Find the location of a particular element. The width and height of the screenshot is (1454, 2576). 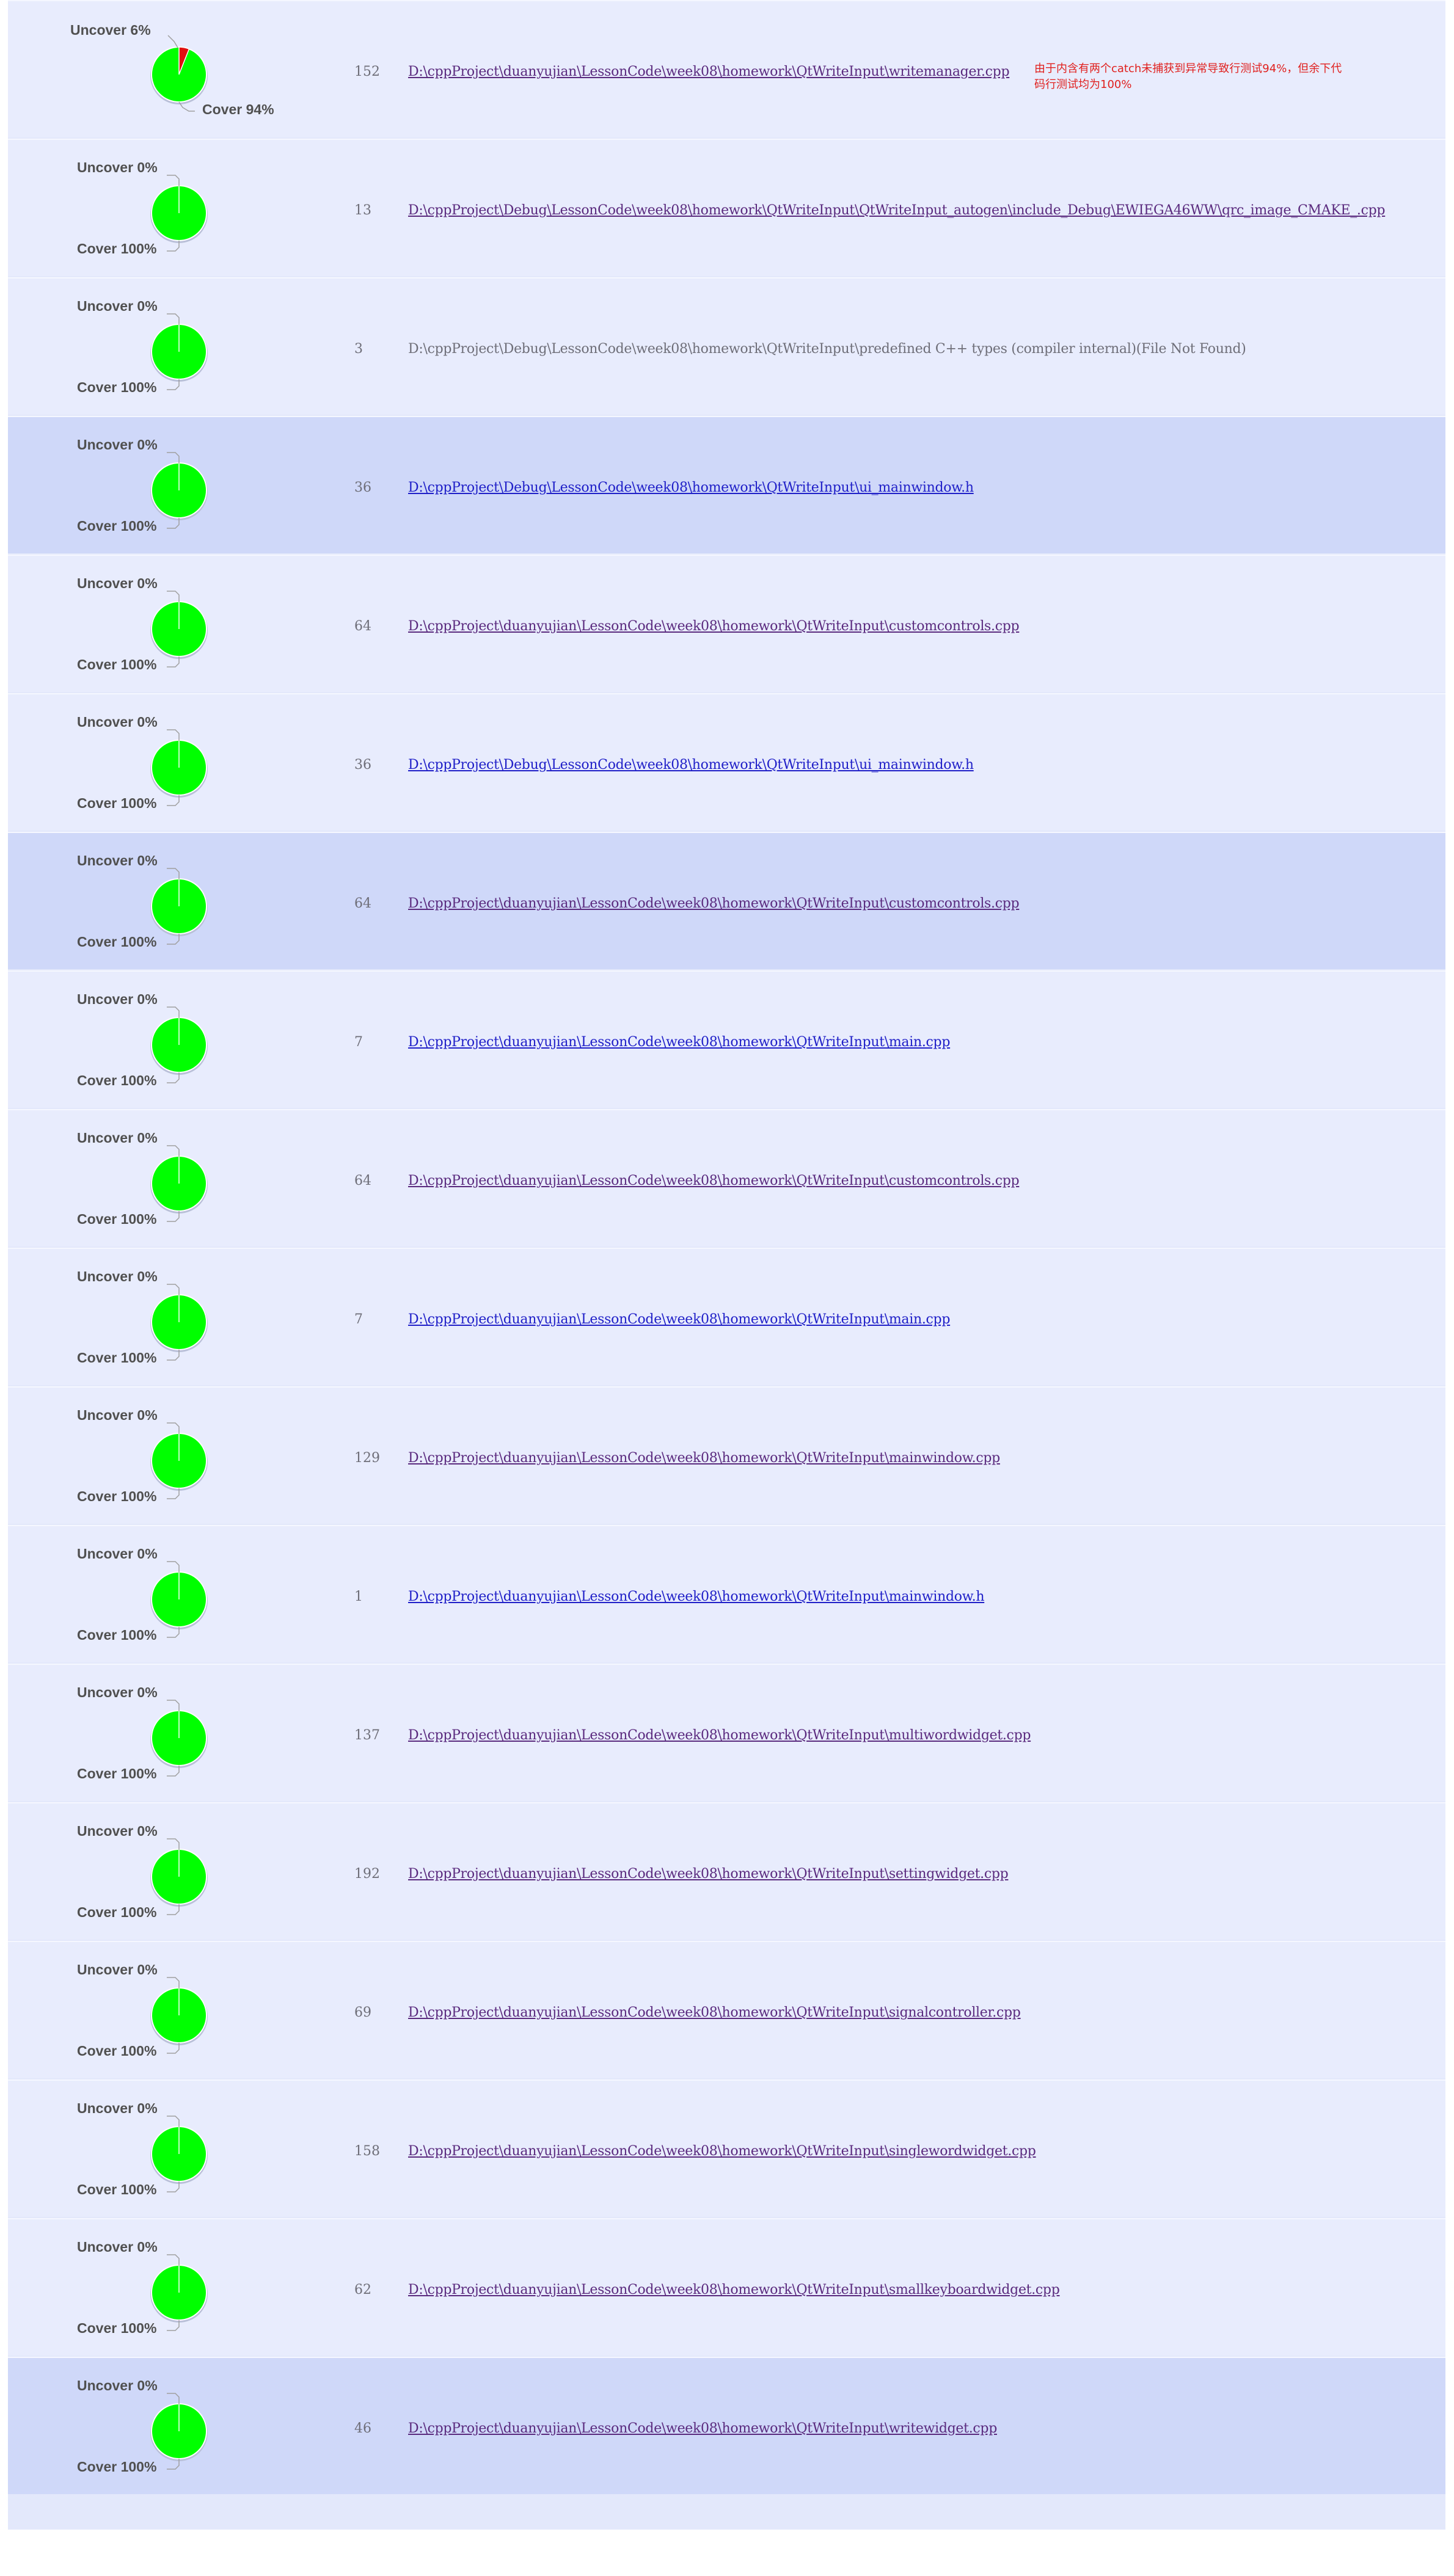

line-count: 62 is located at coordinates (363, 2290).